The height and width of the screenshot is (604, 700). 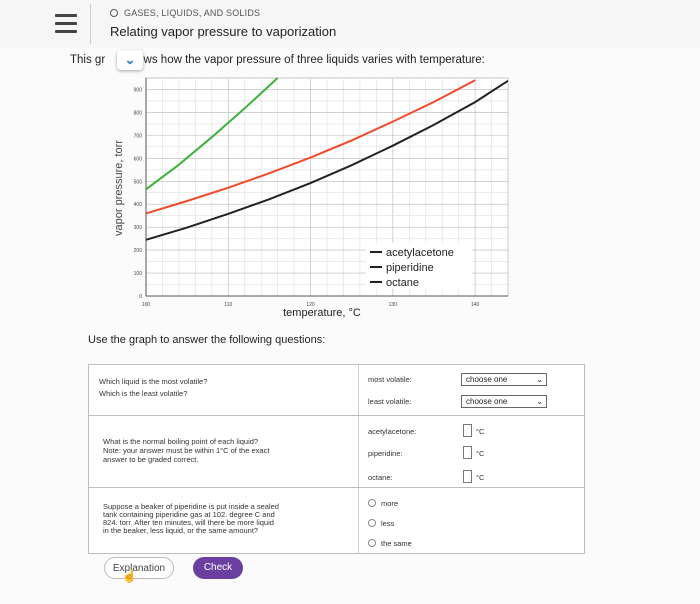 What do you see at coordinates (480, 477) in the screenshot?
I see `octane-unit: °C` at bounding box center [480, 477].